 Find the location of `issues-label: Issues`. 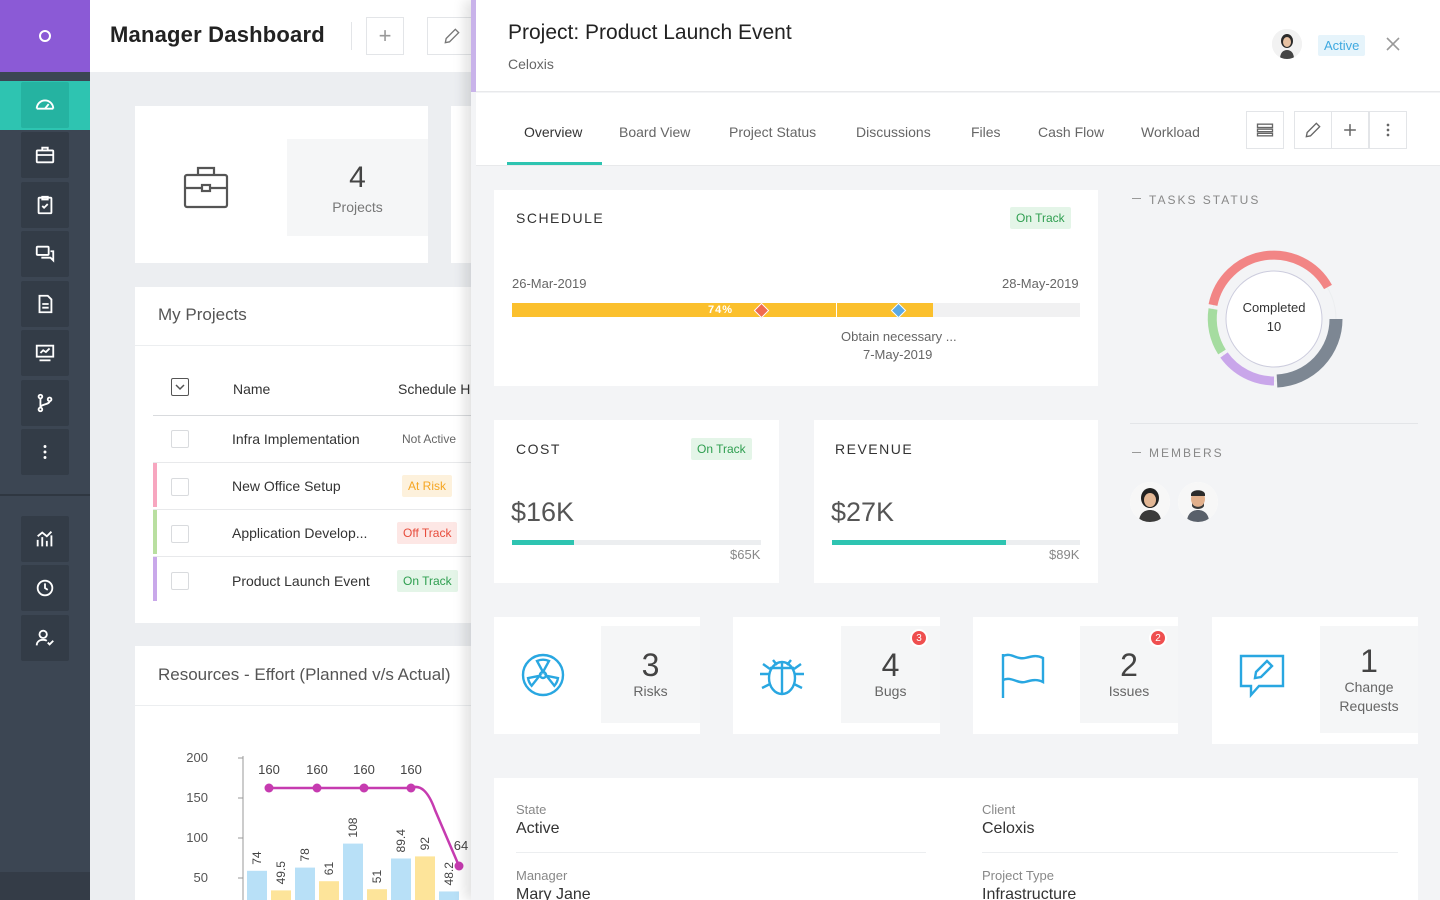

issues-label: Issues is located at coordinates (1129, 691).